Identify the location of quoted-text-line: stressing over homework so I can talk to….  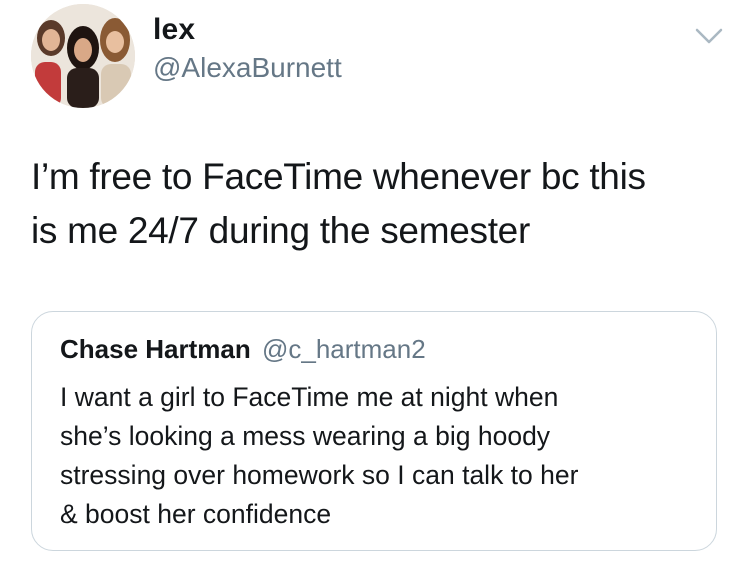
(319, 475).